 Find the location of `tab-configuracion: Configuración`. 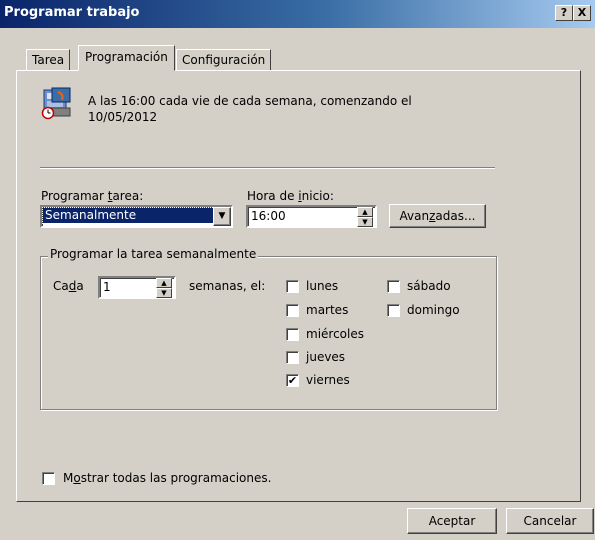

tab-configuracion: Configuración is located at coordinates (224, 60).